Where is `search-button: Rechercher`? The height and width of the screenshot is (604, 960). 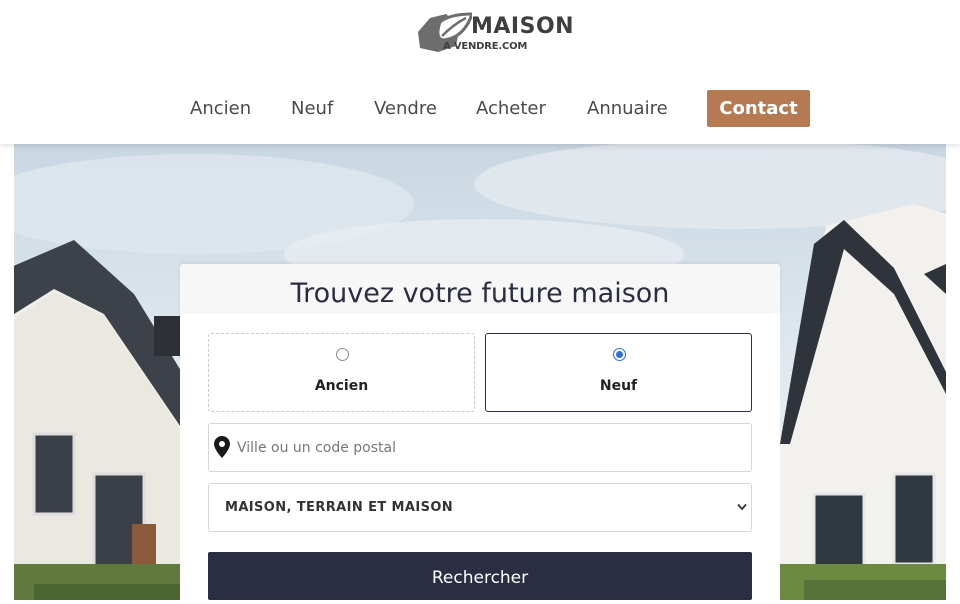 search-button: Rechercher is located at coordinates (480, 576).